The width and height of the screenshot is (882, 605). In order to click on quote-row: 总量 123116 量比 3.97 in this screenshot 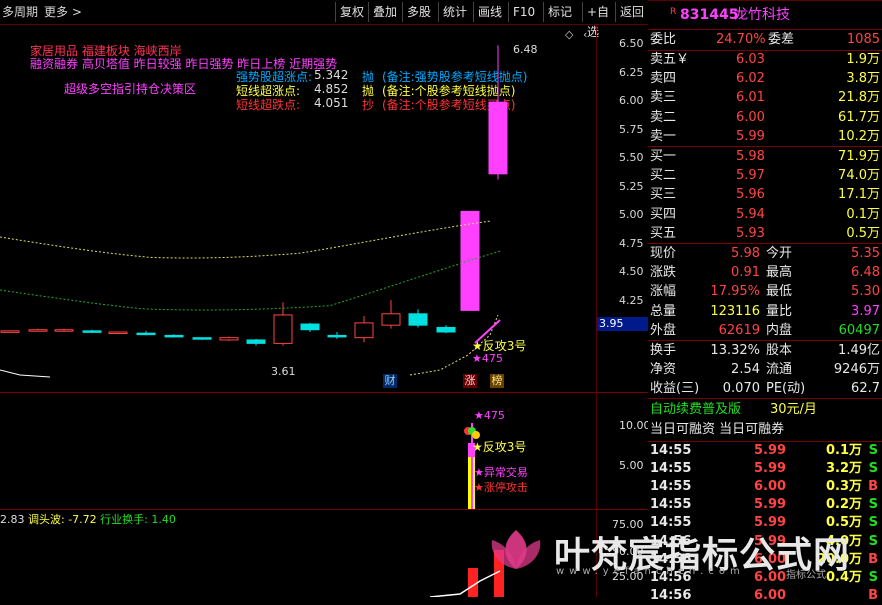, I will do `click(765, 312)`.